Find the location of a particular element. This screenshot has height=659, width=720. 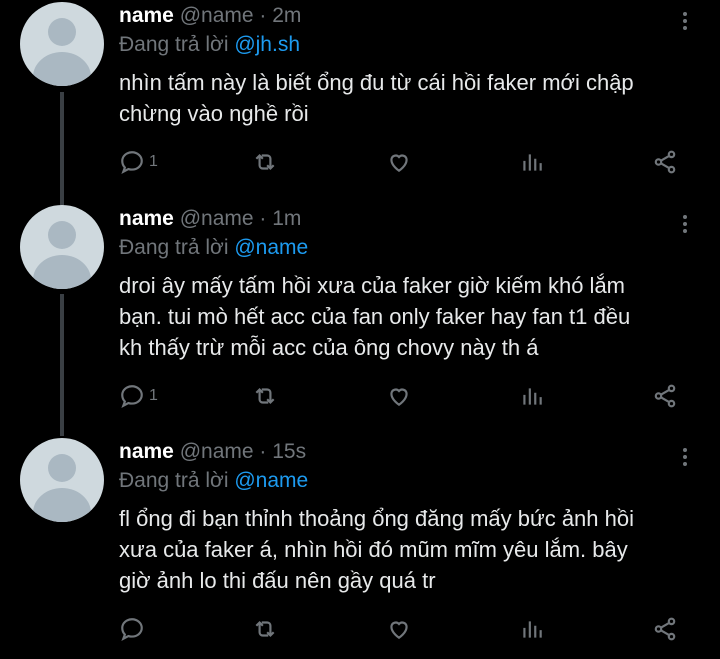

tweet-header: name @name · 1m is located at coordinates (210, 219).